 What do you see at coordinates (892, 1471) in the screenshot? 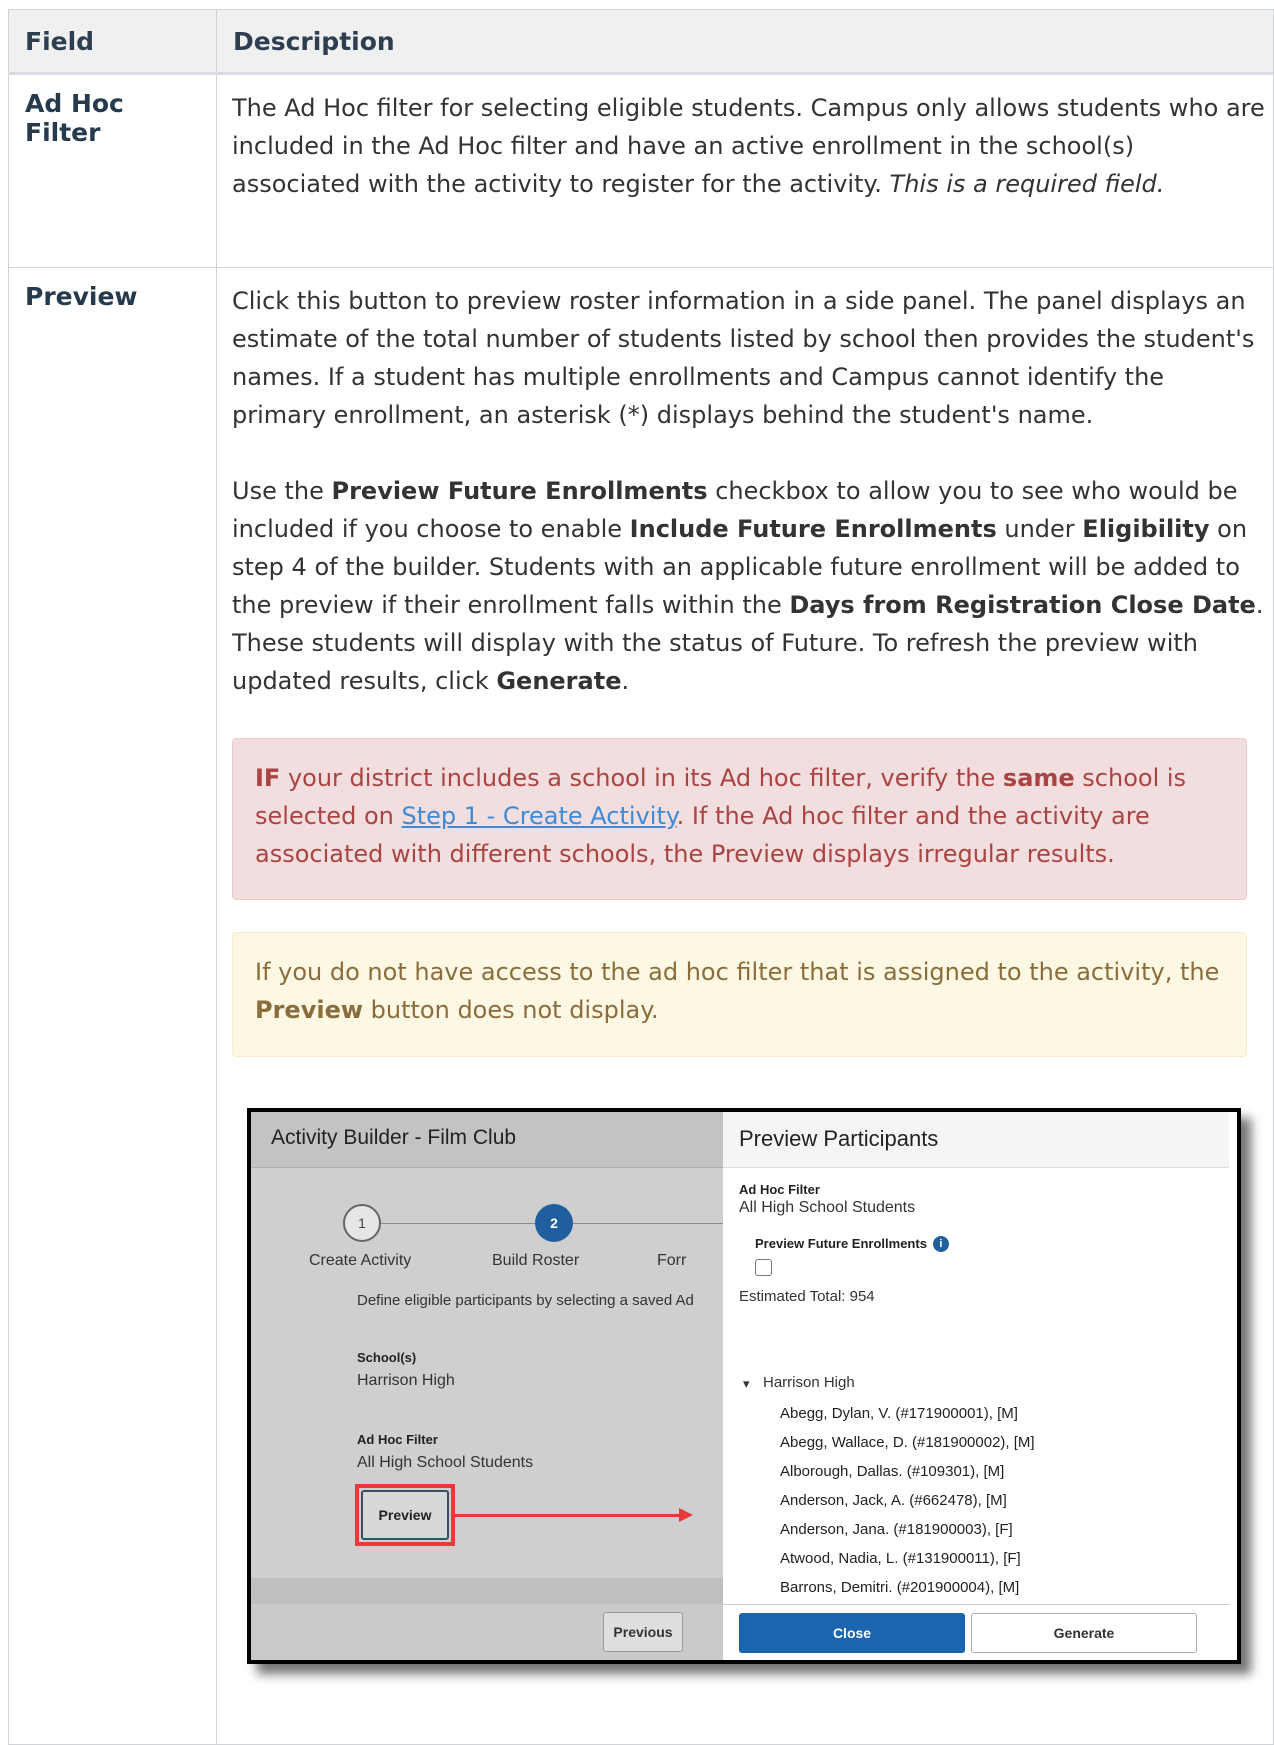
I see `list-item: Alborough, Dallas. (#109301), [M]` at bounding box center [892, 1471].